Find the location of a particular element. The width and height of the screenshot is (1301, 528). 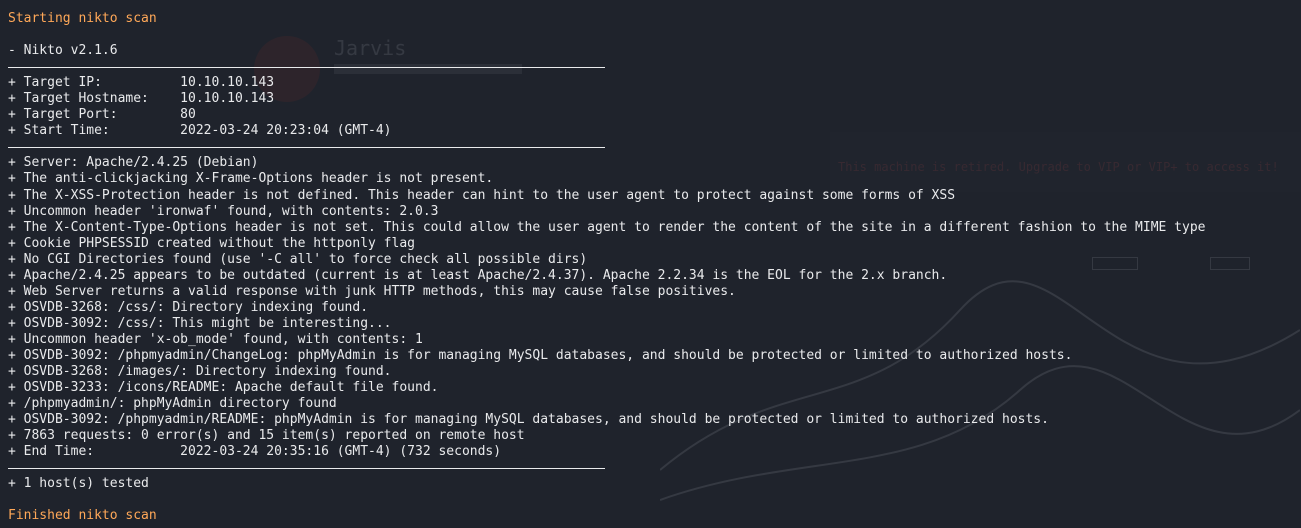

scan-finish-status: Finished nikto scan is located at coordinates (82, 516).